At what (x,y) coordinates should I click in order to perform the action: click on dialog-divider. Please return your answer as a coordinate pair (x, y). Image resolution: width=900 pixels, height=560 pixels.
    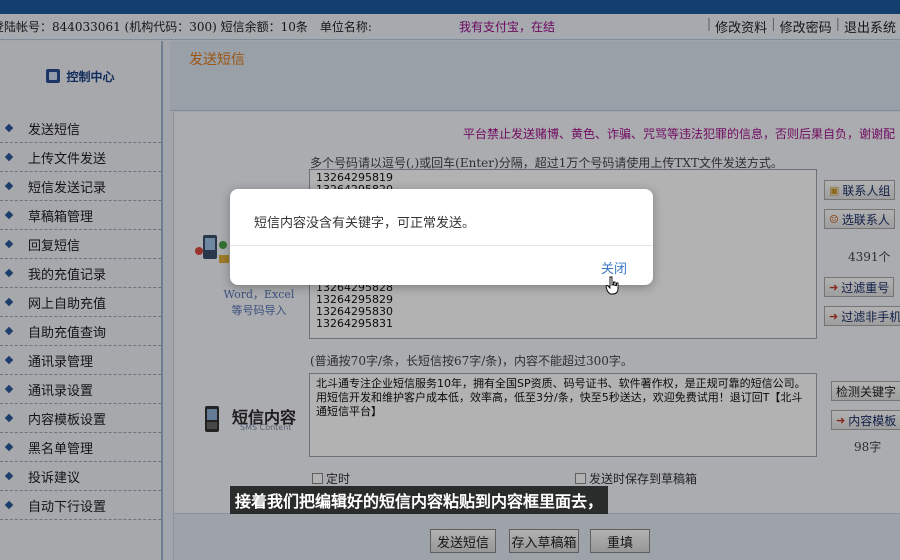
    Looking at the image, I should click on (441, 245).